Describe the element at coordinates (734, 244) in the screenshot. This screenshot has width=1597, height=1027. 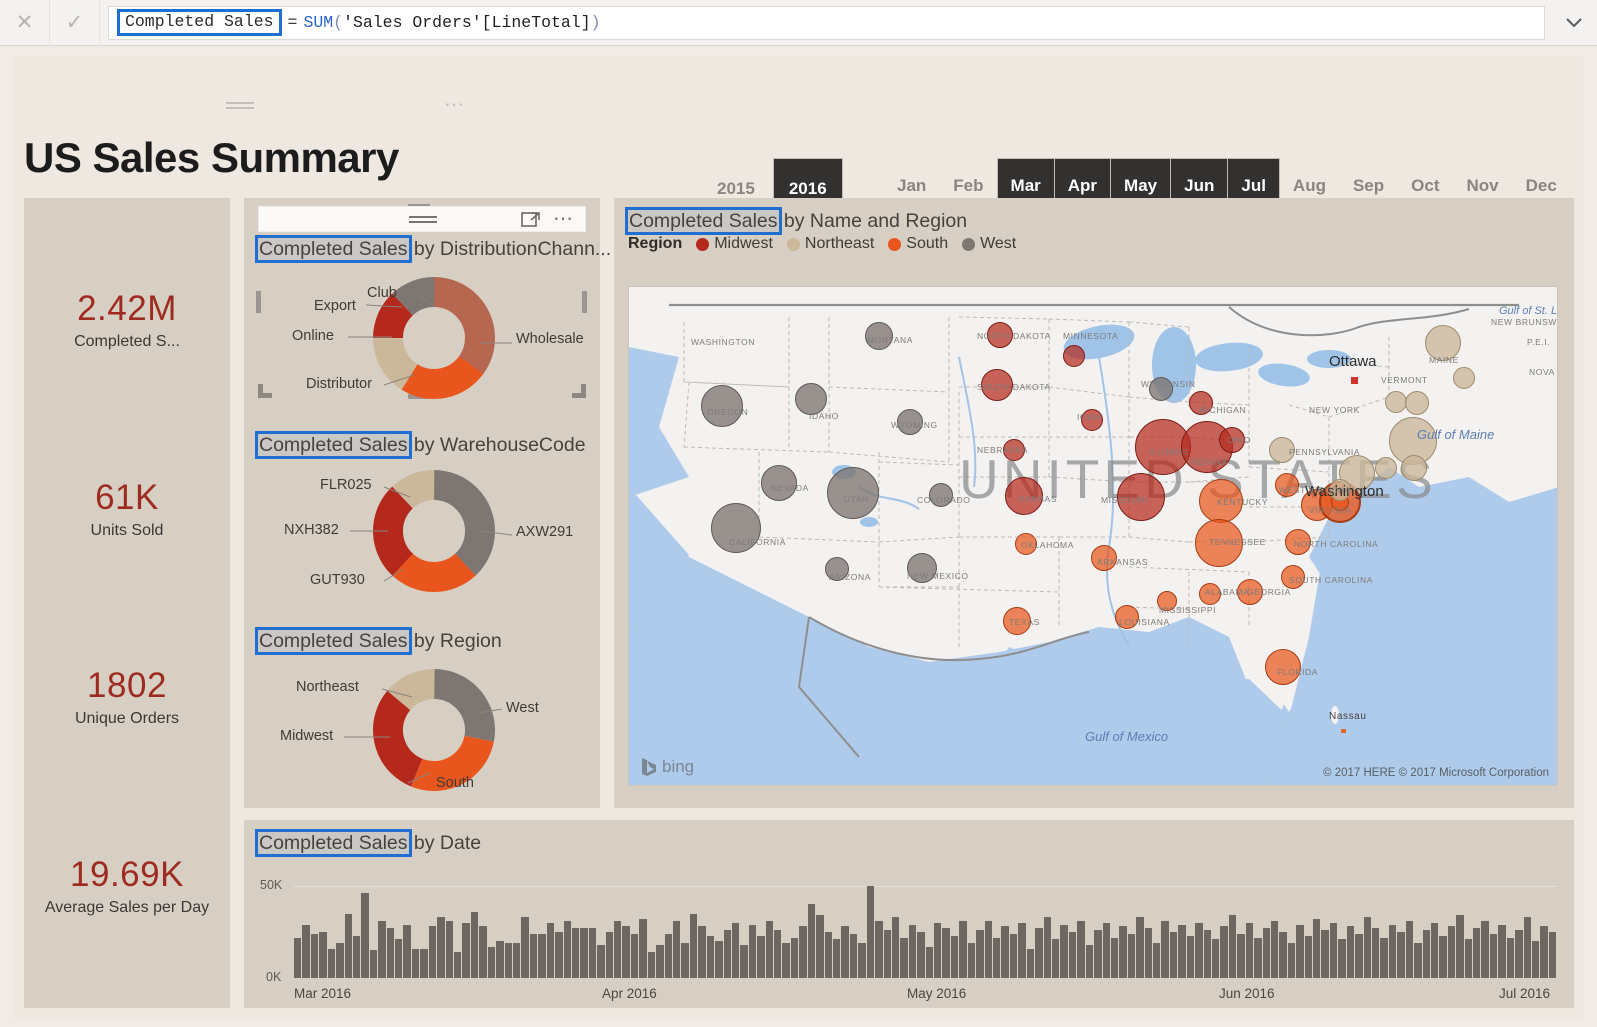
I see `legend-item-midwest: Midwest` at that location.